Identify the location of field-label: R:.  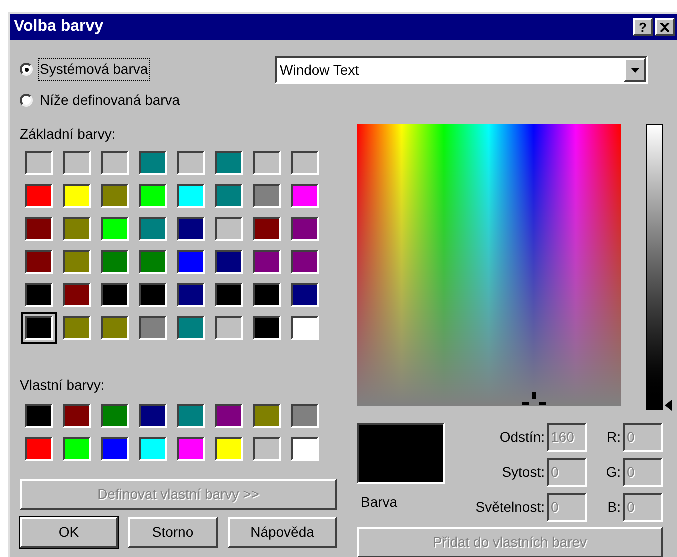
(613, 437).